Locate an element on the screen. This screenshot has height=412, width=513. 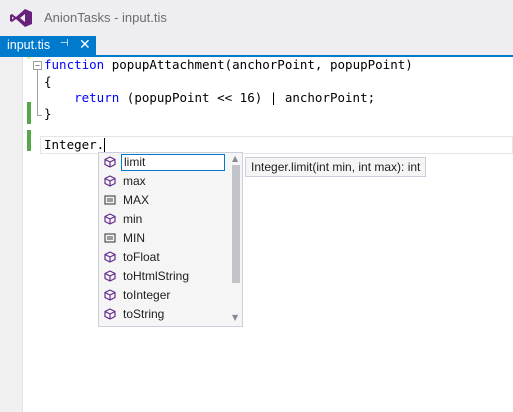
completion-scrollbar: ▲ ▼ is located at coordinates (236, 239).